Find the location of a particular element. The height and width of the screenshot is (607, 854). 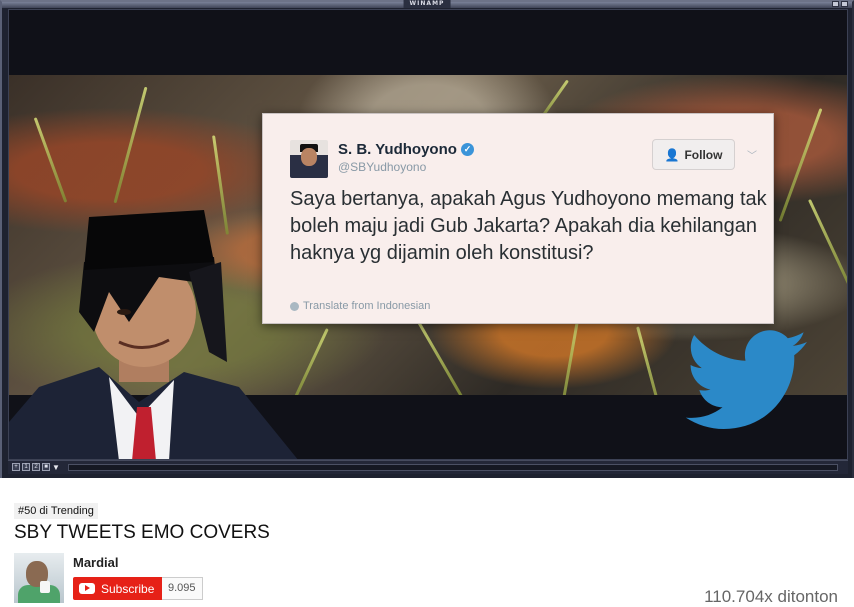

channel-name: Mardial is located at coordinates (96, 562).